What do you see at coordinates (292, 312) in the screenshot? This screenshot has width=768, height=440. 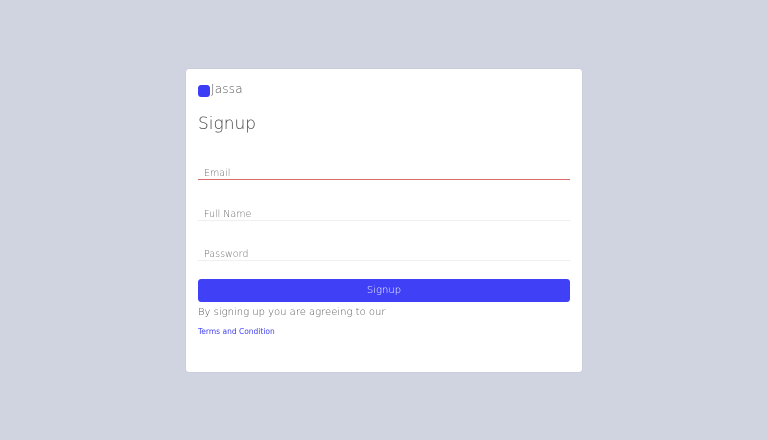 I see `agreement-text: By signing up you are agreeing to our` at bounding box center [292, 312].